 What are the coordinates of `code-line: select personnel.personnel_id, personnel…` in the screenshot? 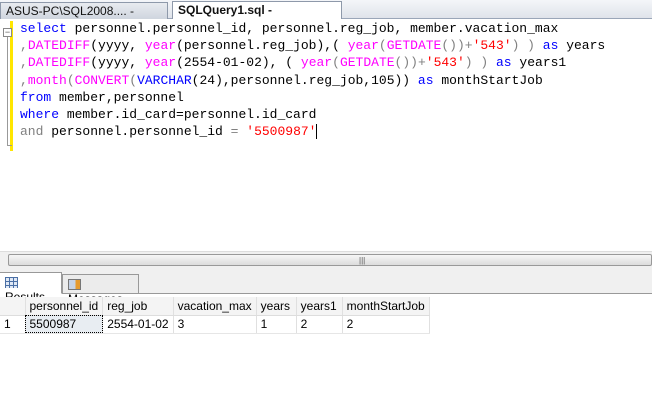 It's located at (312, 28).